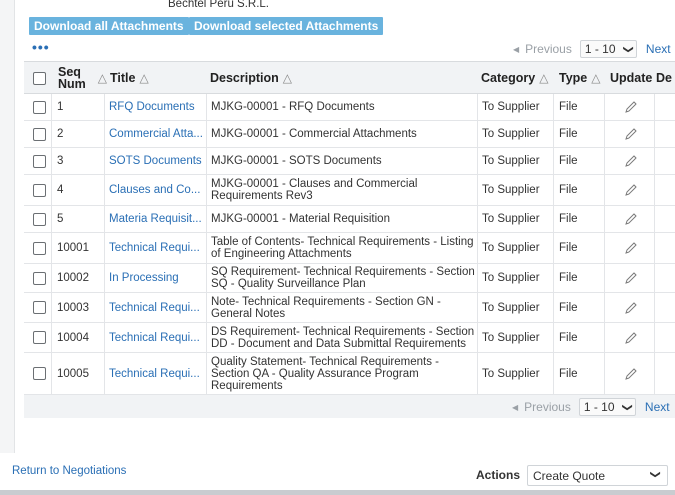 The image size is (675, 495). I want to click on seq-num-cell: 10001, so click(73, 248).